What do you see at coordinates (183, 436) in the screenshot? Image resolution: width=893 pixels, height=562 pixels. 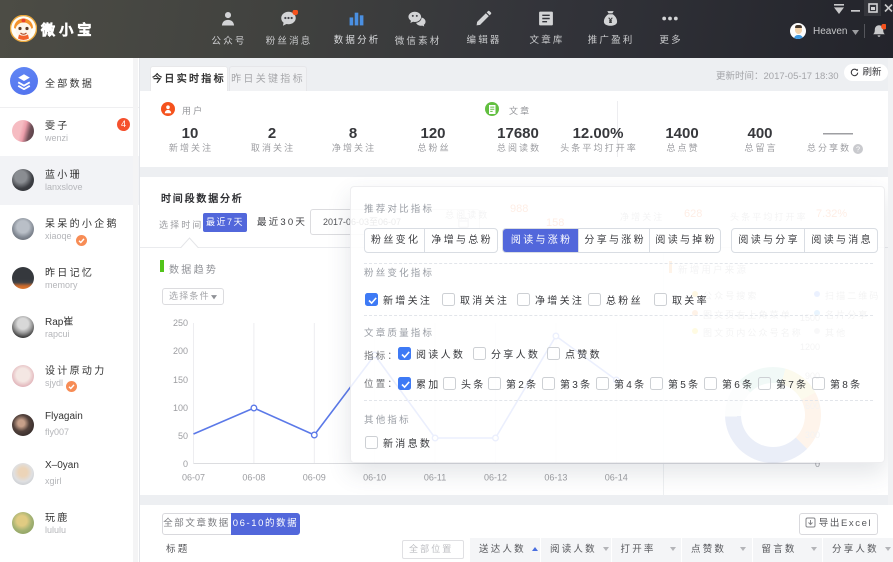 I see `svg-text: 50` at bounding box center [183, 436].